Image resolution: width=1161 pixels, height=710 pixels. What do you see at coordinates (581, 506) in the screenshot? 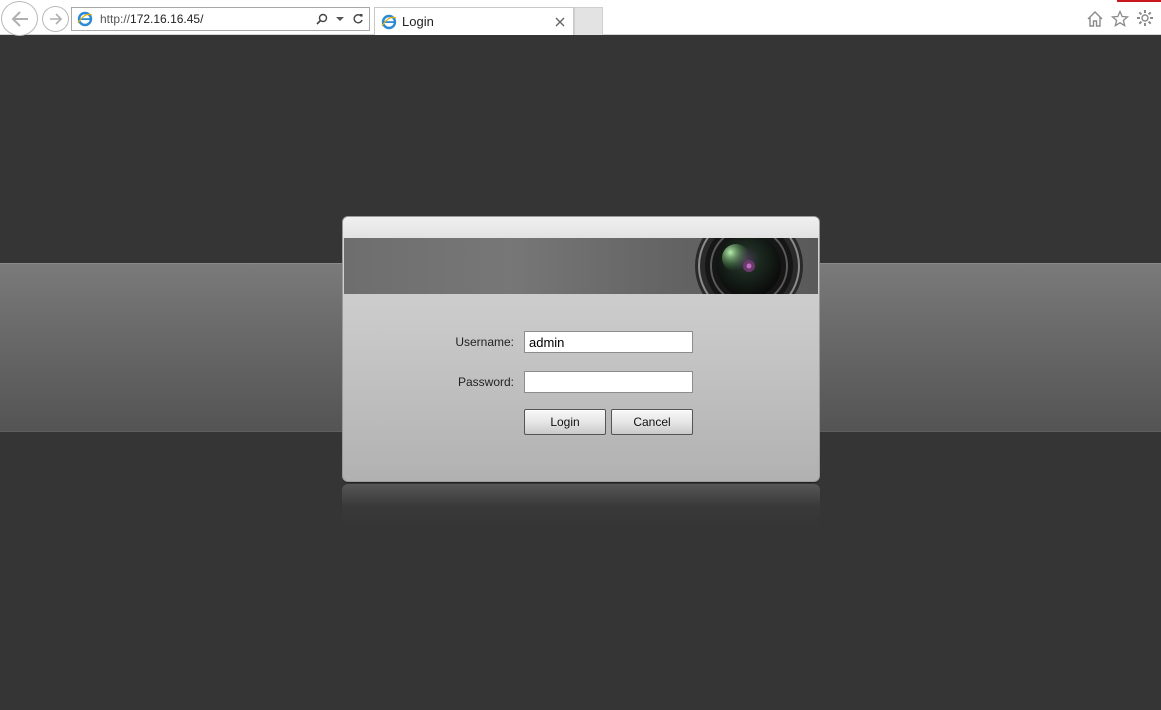
I see `login-dialog-reflection` at bounding box center [581, 506].